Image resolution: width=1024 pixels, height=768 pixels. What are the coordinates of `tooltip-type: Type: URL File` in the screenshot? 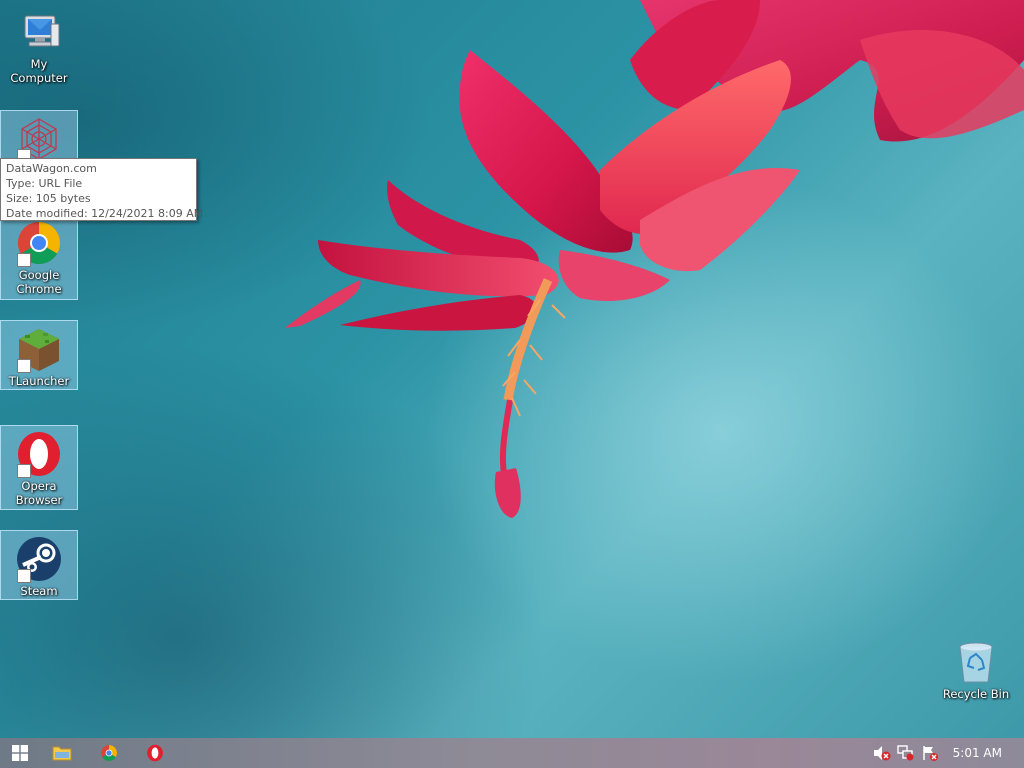 It's located at (44, 183).